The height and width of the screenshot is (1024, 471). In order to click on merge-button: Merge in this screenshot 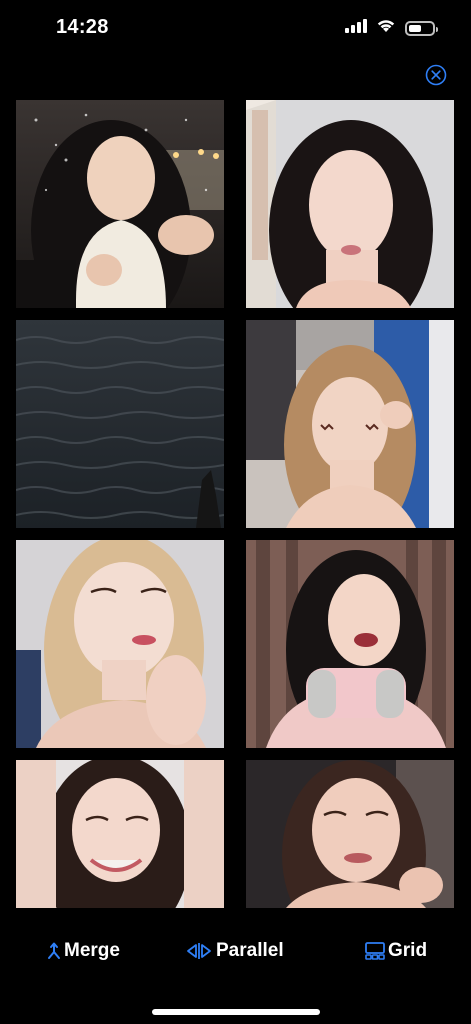, I will do `click(83, 951)`.